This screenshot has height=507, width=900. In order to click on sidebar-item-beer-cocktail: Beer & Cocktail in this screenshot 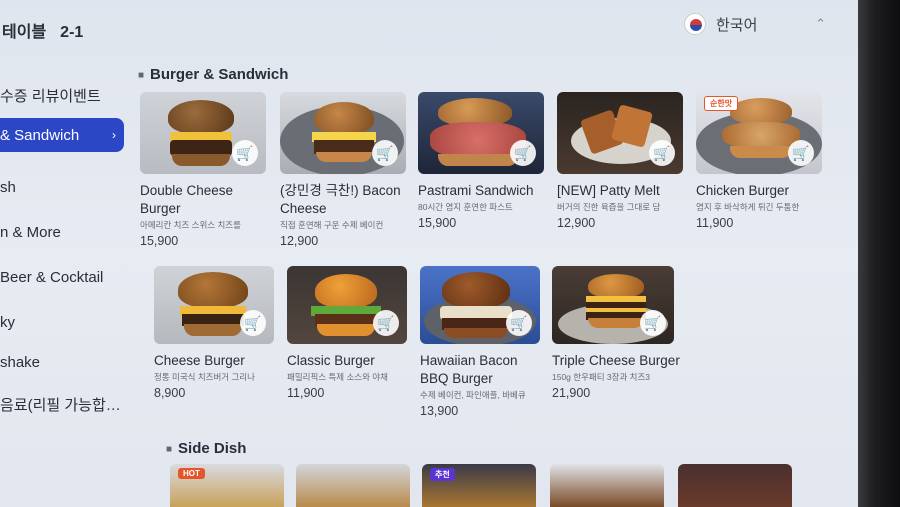, I will do `click(62, 277)`.